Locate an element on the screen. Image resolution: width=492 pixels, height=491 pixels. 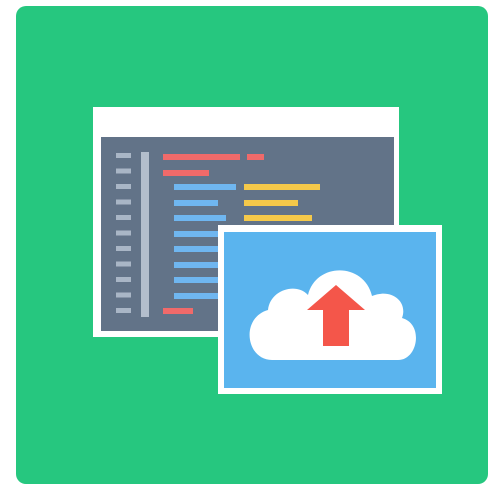
editor-titlebar is located at coordinates (246, 122).